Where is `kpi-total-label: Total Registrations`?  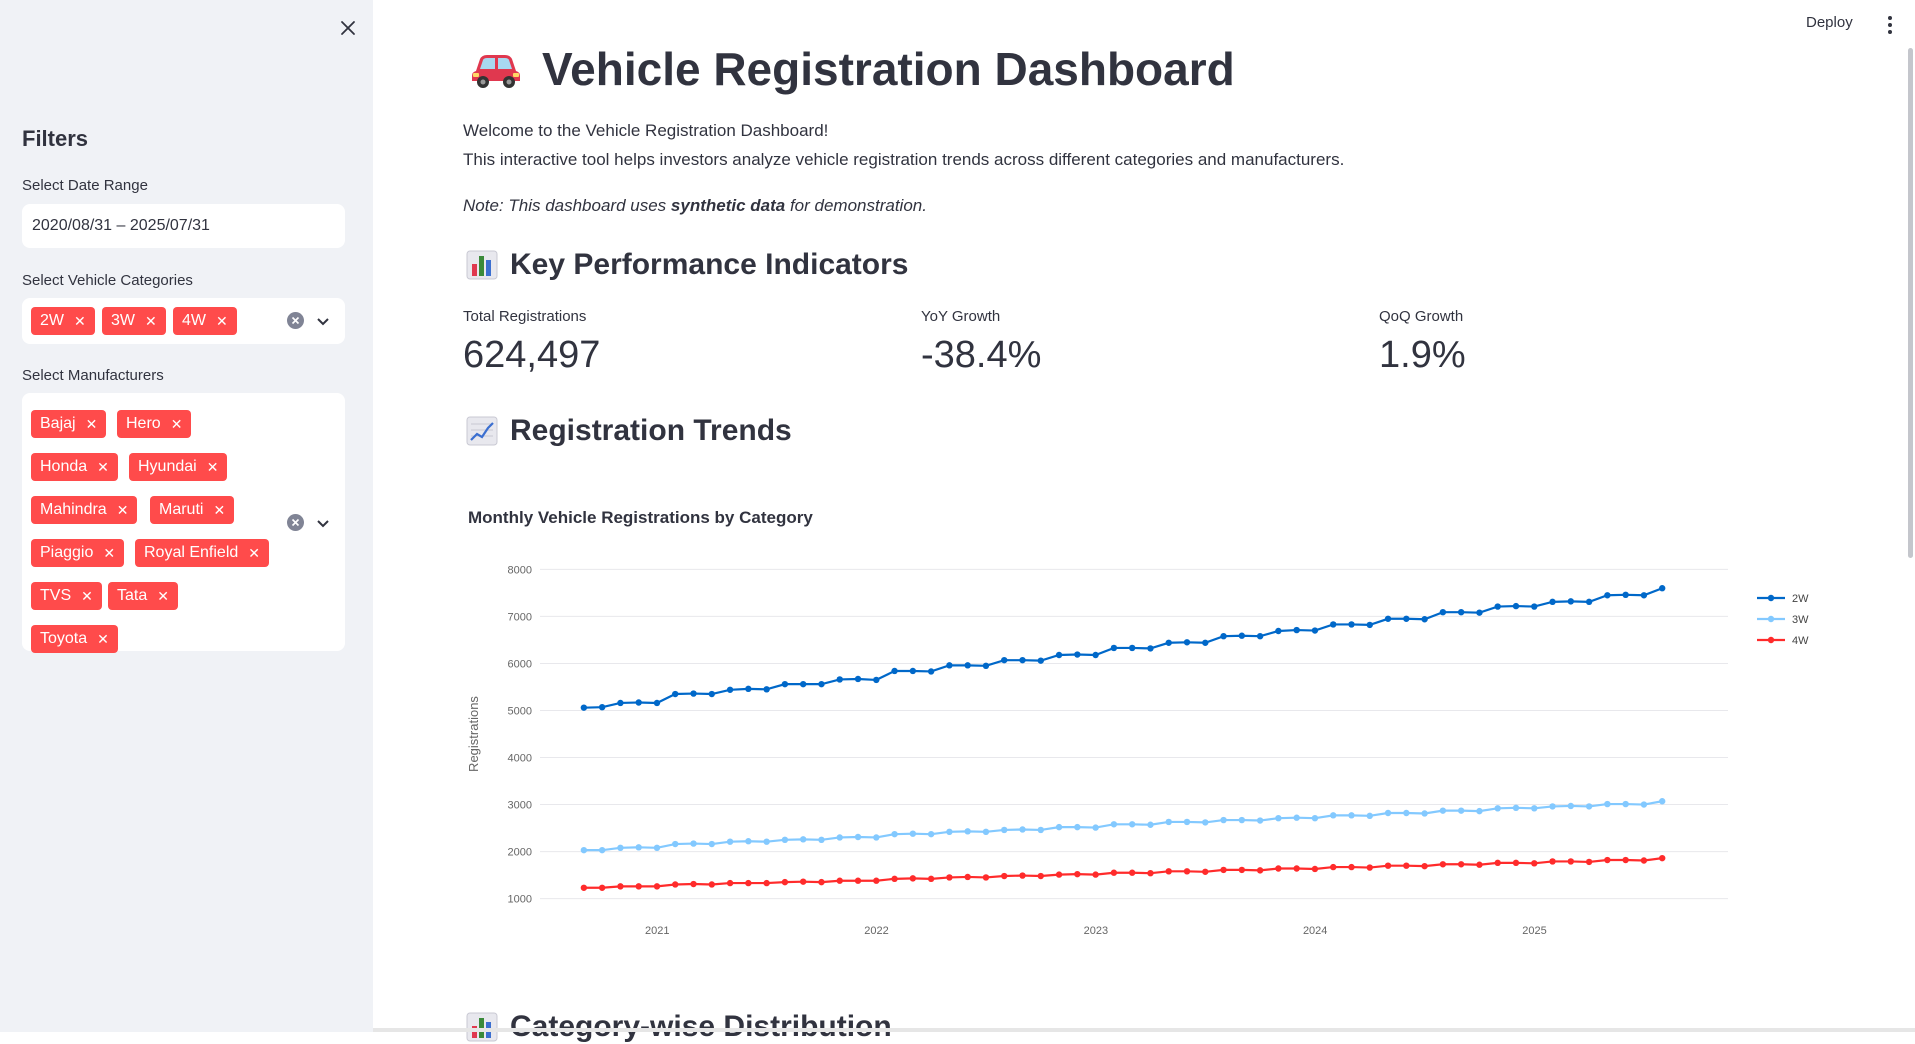
kpi-total-label: Total Registrations is located at coordinates (525, 316).